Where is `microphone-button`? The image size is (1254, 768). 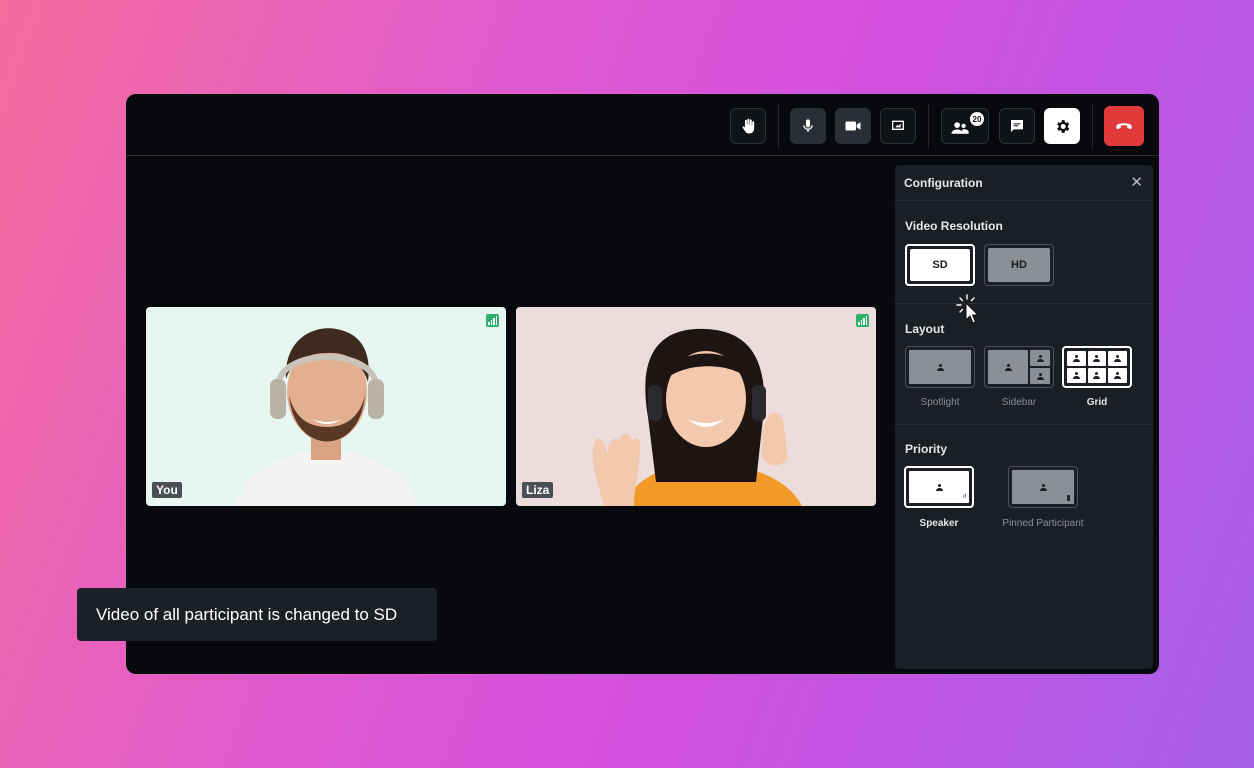
microphone-button is located at coordinates (808, 126).